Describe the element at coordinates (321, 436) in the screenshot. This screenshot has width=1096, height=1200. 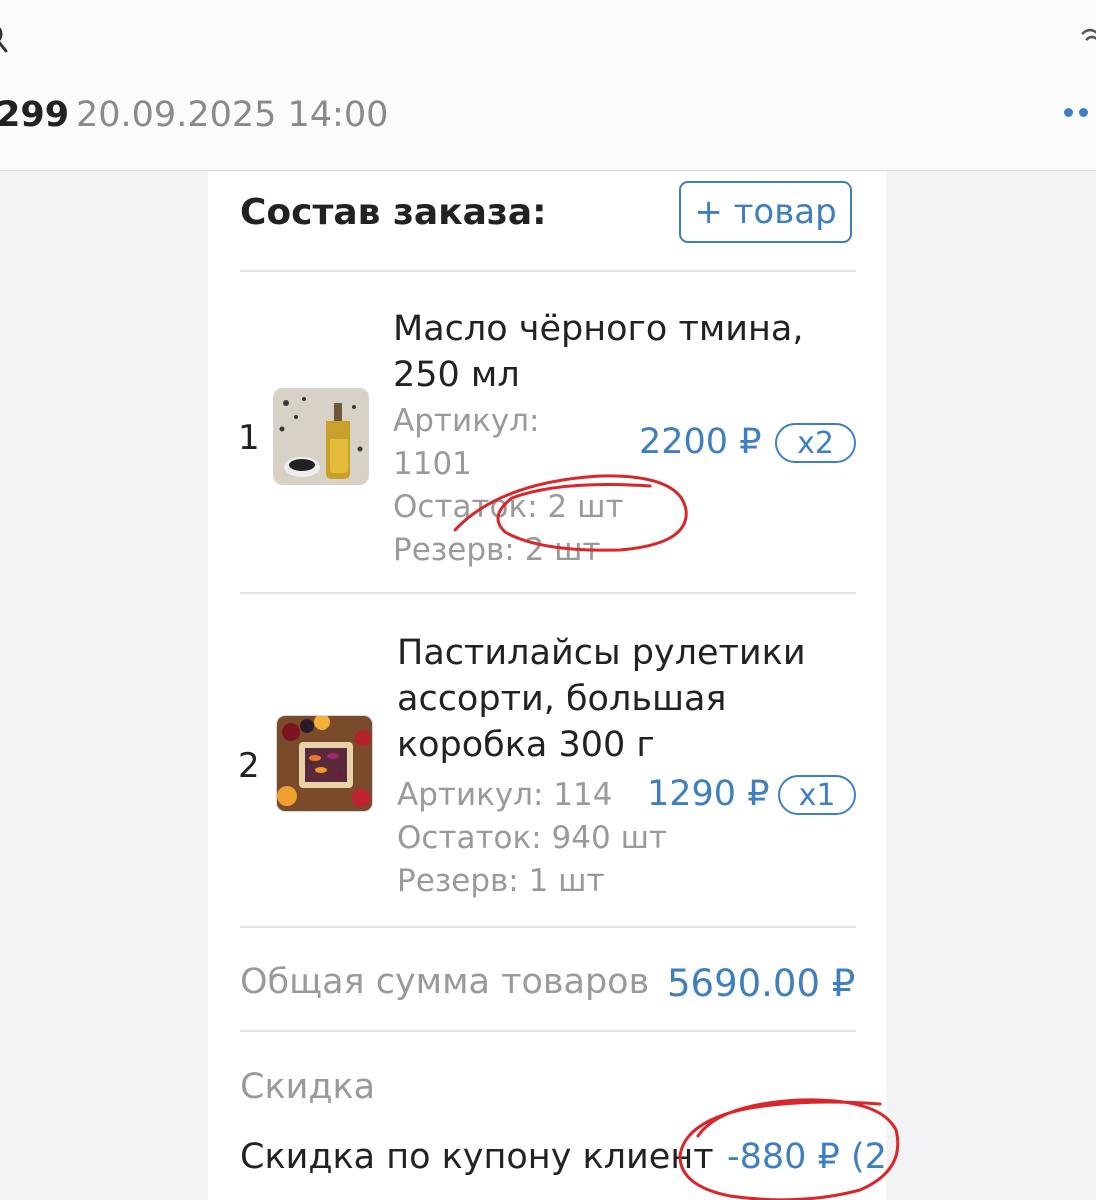
I see `product-image-black-cumin-oil` at that location.